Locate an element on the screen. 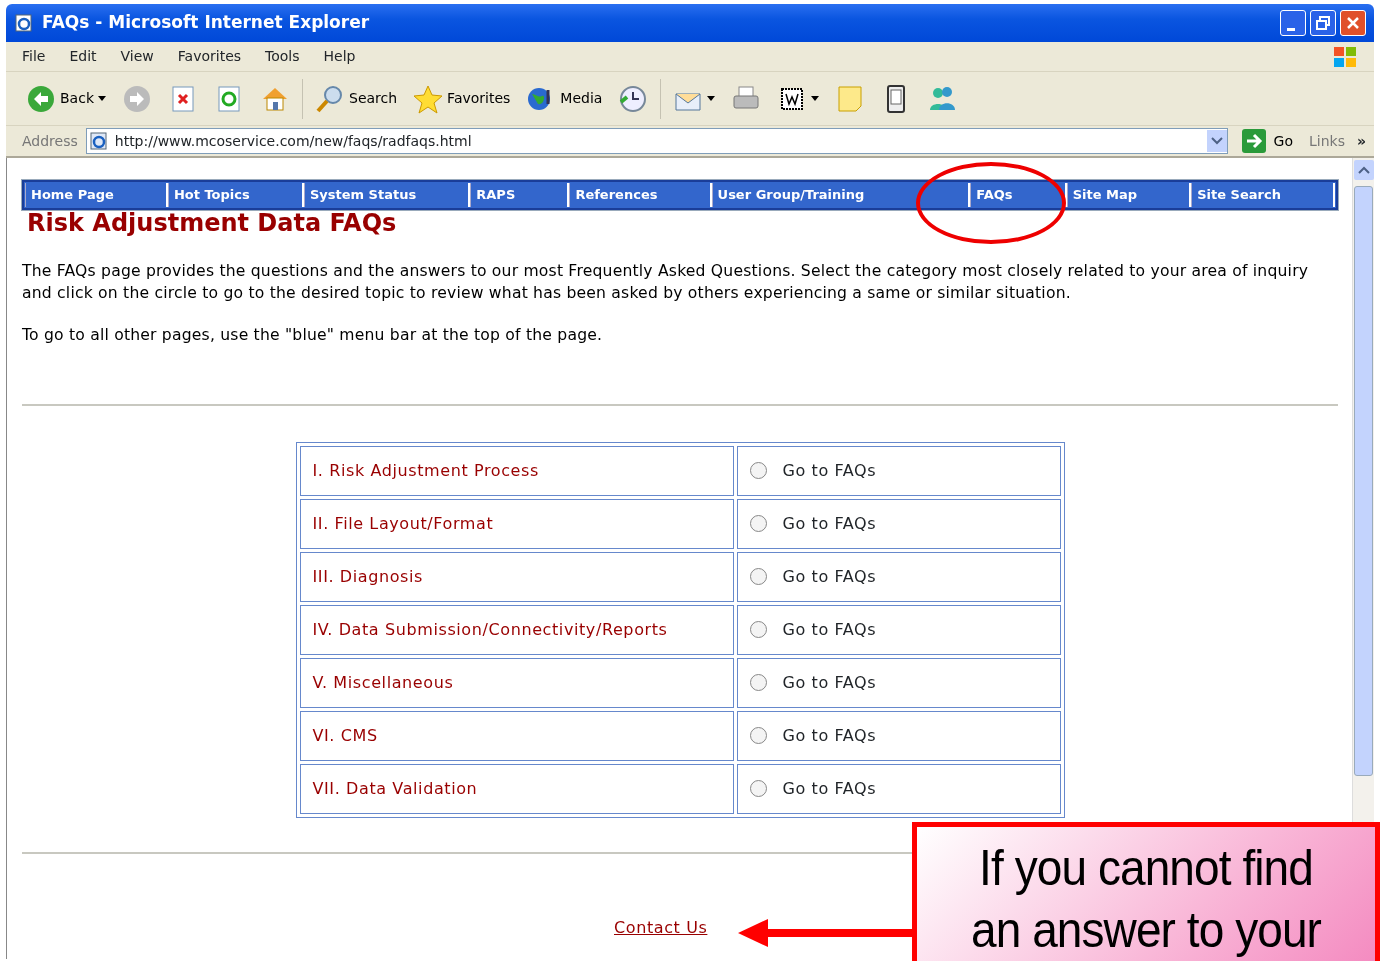 This screenshot has height=961, width=1380. page-icon is located at coordinates (98, 141).